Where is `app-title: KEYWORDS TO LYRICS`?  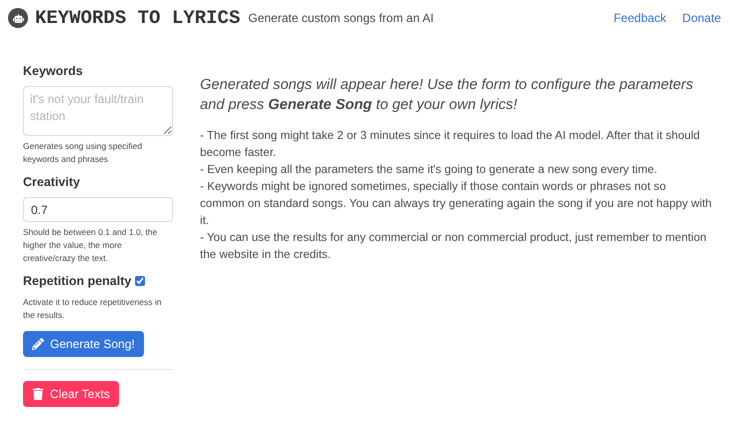 app-title: KEYWORDS TO LYRICS is located at coordinates (137, 18).